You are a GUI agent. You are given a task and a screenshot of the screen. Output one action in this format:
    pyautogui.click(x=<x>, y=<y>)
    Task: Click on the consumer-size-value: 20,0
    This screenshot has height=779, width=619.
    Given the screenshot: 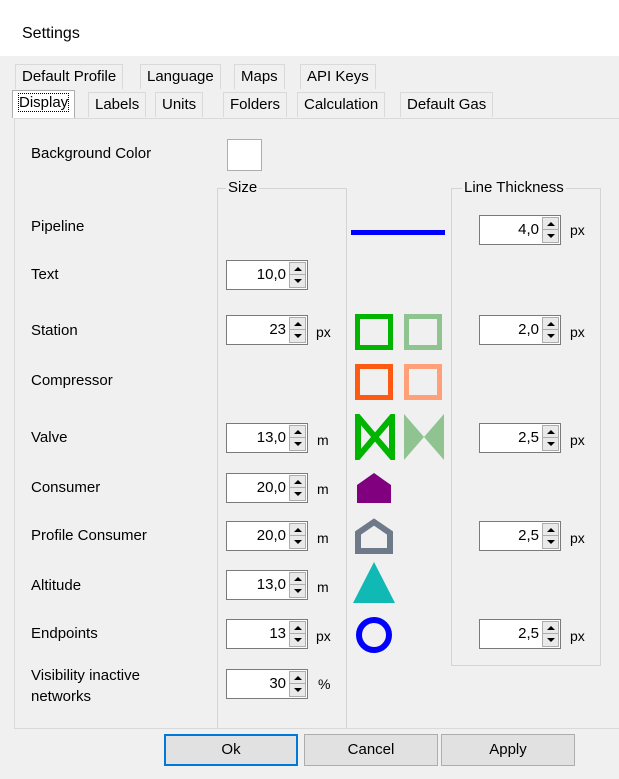 What is the action you would take?
    pyautogui.click(x=271, y=487)
    